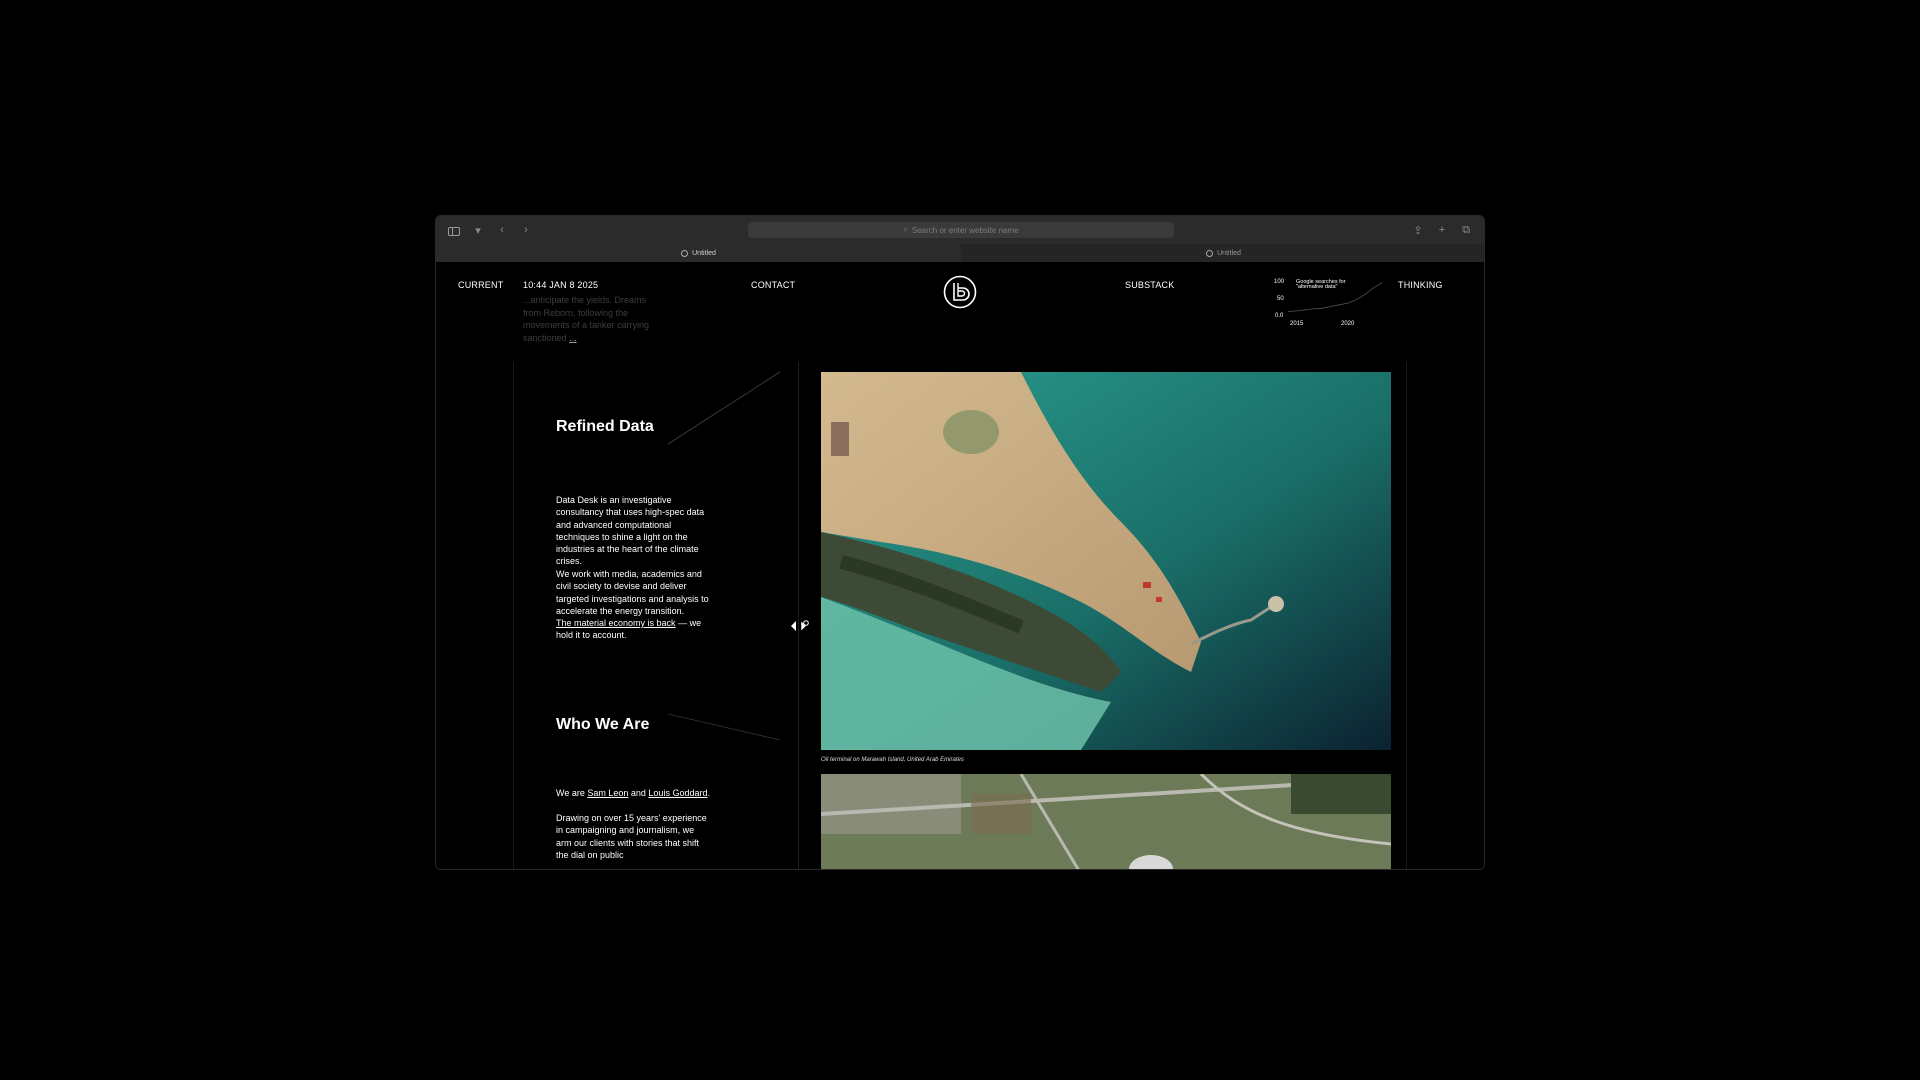  I want to click on text-we-are: We are, so click(572, 793).